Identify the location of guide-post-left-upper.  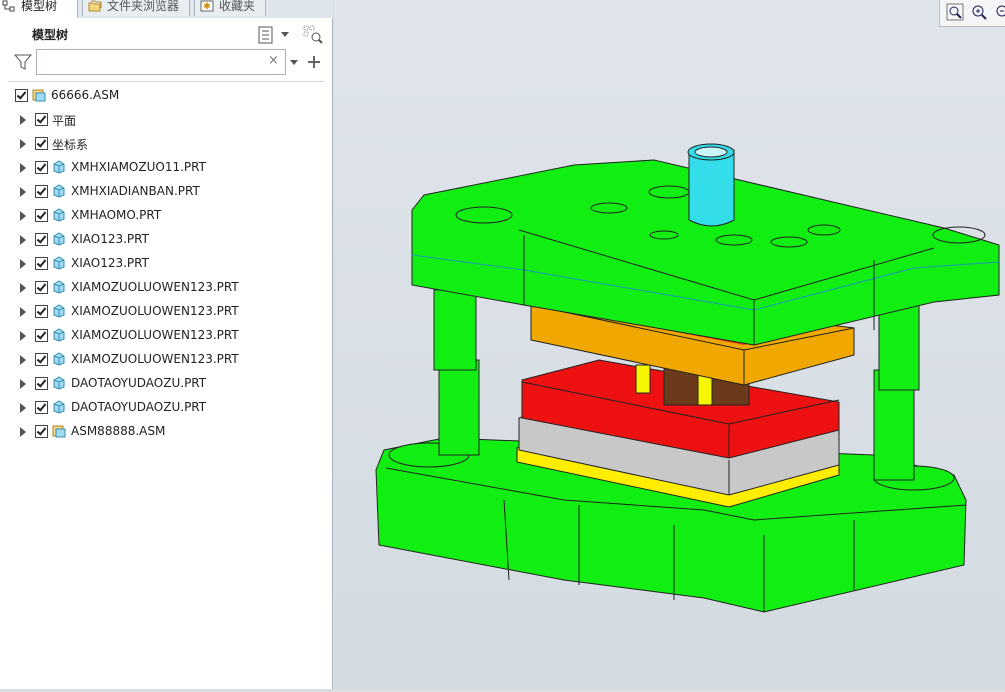
(455, 330).